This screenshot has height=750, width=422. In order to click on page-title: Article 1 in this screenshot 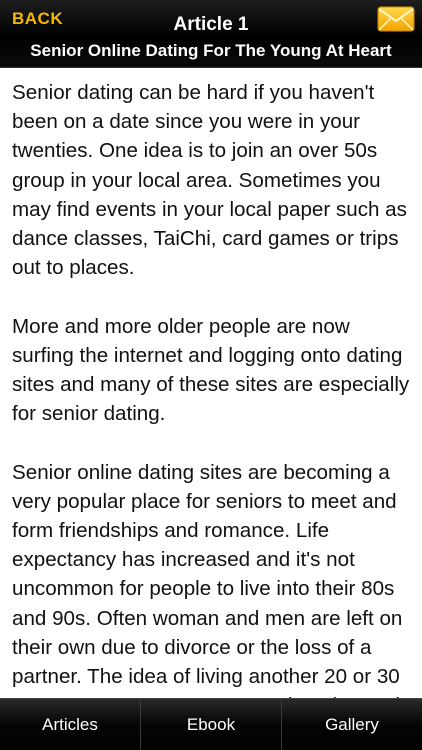, I will do `click(211, 24)`.